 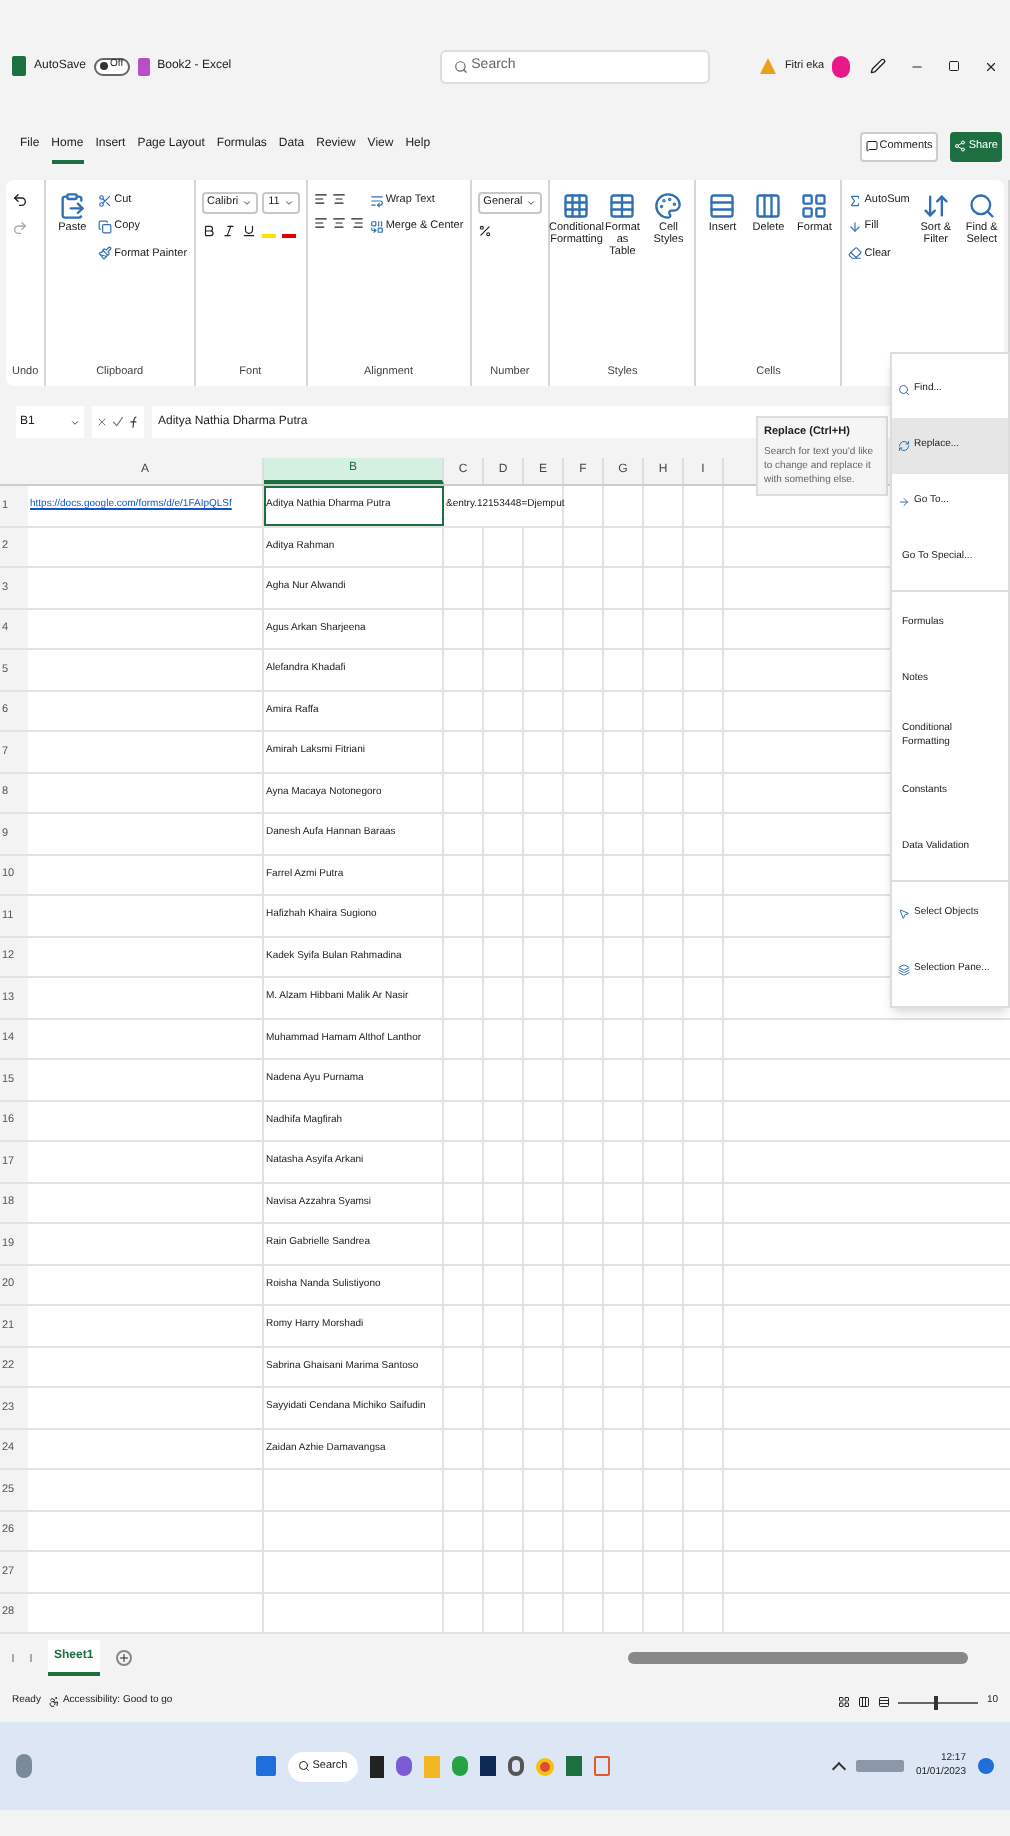 I want to click on percent-icon, so click(x=484, y=231).